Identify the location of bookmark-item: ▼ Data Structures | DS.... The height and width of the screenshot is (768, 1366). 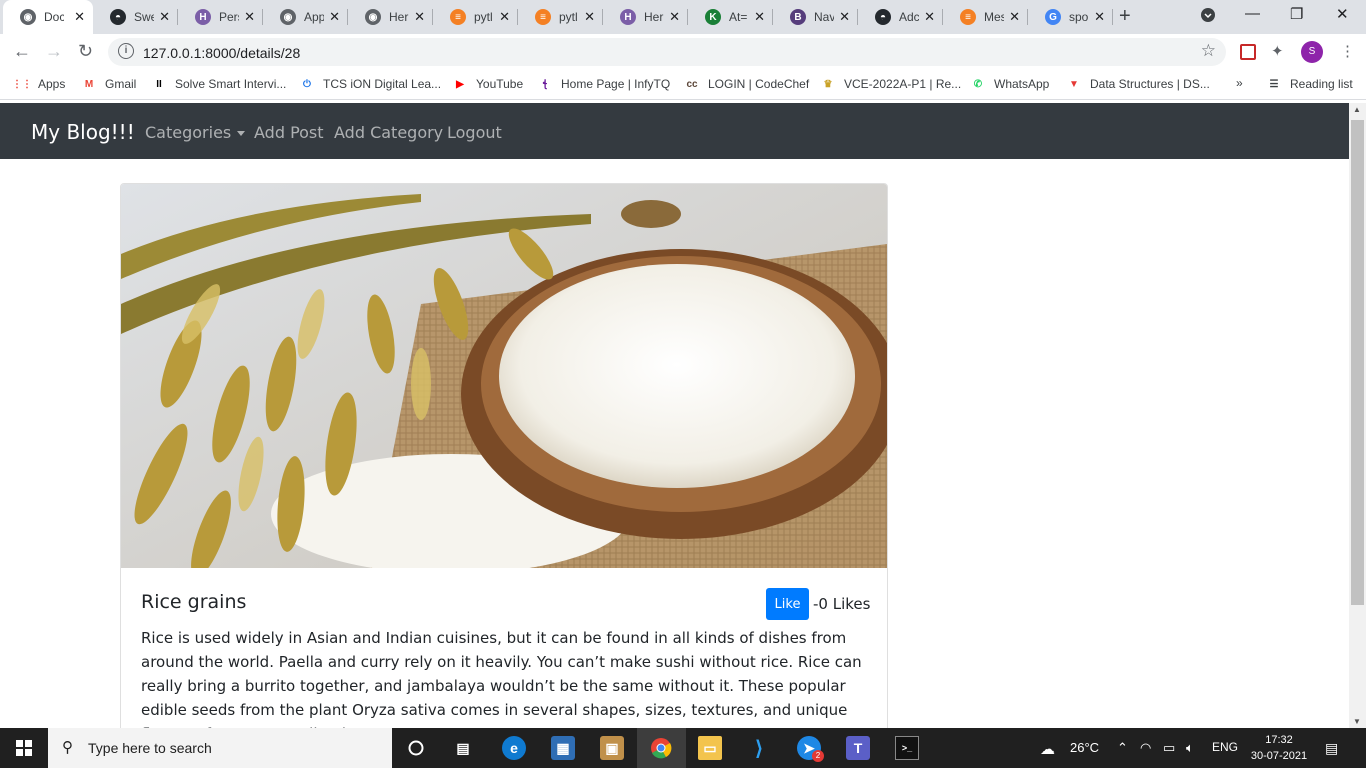
(1138, 84).